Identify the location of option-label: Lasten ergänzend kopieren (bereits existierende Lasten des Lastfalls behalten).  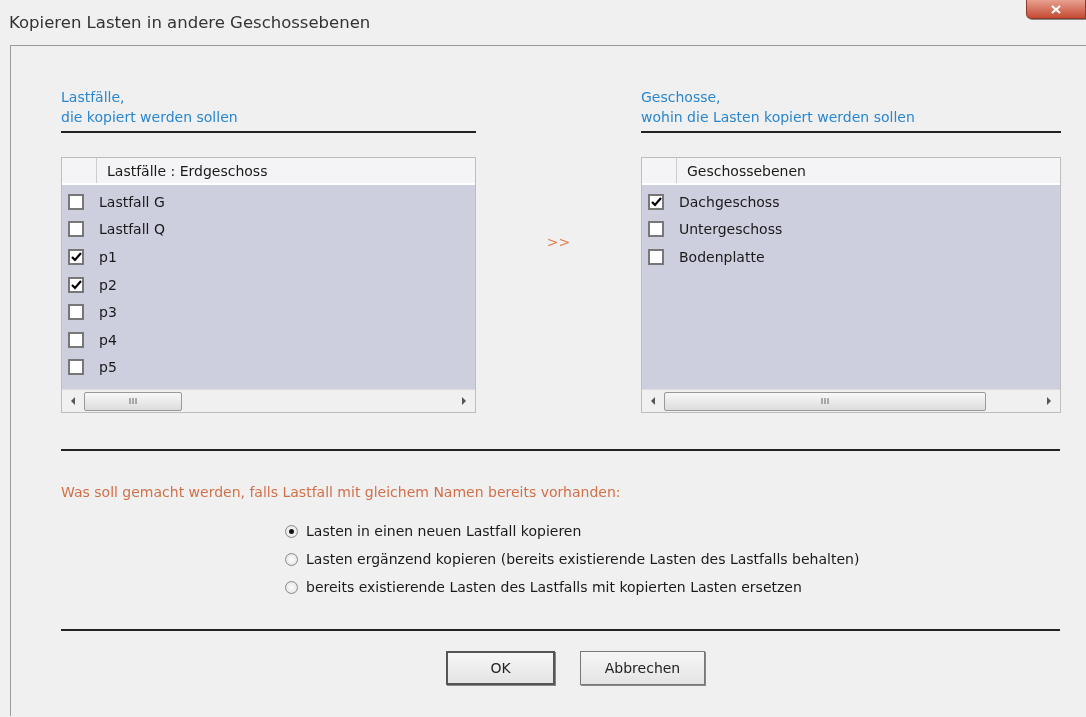
(583, 559).